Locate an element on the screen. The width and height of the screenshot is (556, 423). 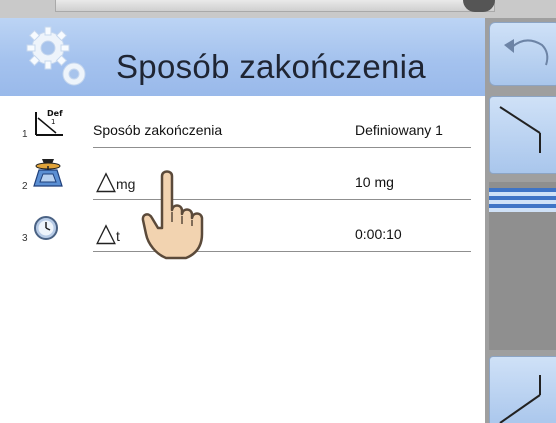
row-number: 2 is located at coordinates (25, 186).